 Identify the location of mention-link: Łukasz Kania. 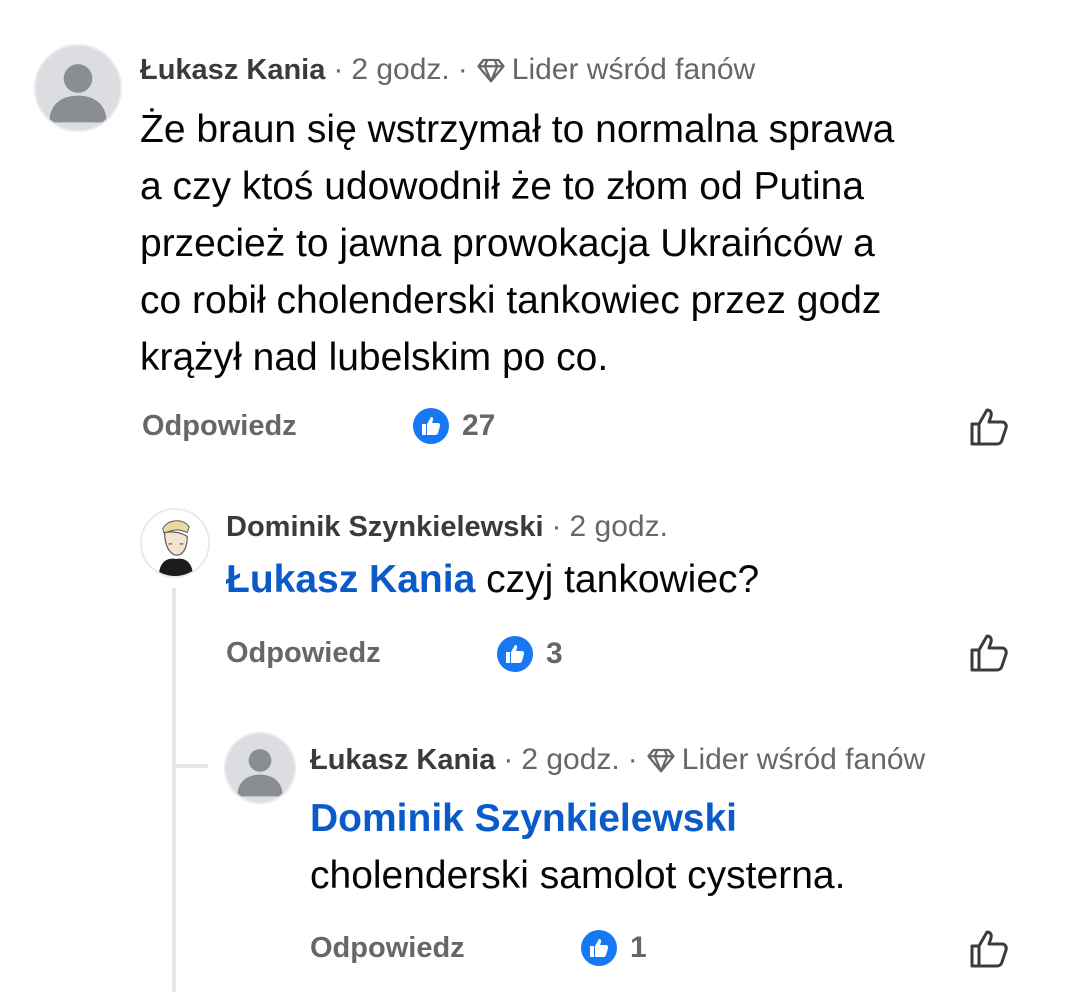
(350, 579).